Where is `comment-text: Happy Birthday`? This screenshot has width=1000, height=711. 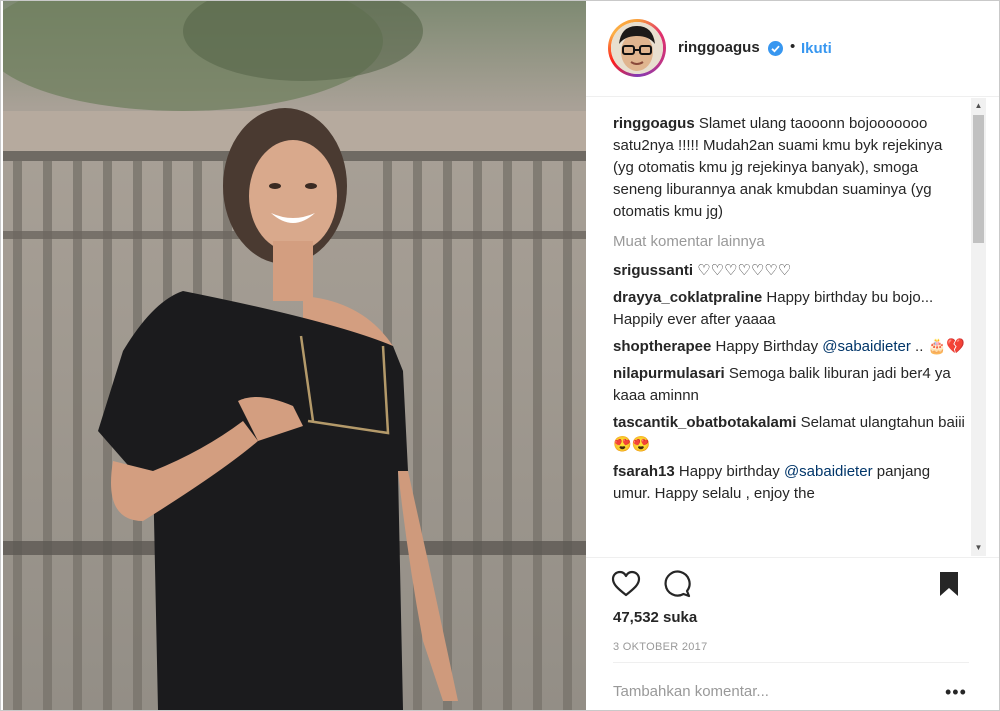
comment-text: Happy Birthday is located at coordinates (767, 346).